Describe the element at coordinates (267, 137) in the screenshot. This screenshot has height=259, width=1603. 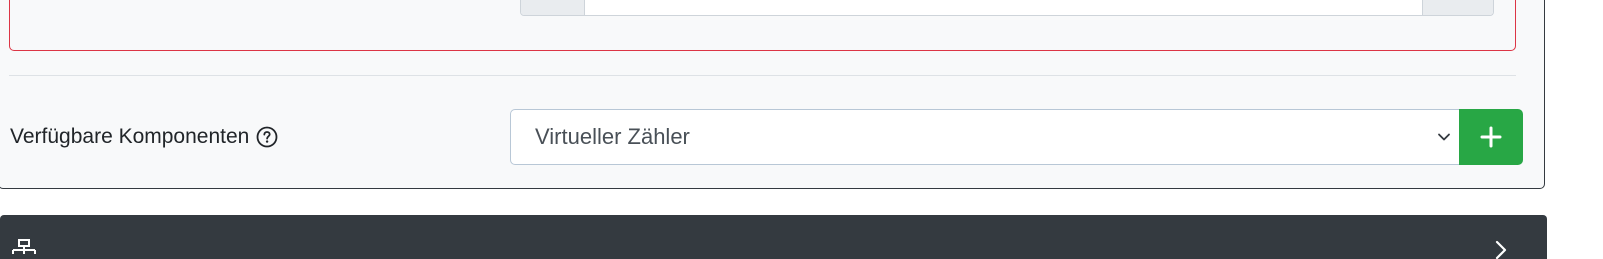
I see `question-circle-icon` at that location.